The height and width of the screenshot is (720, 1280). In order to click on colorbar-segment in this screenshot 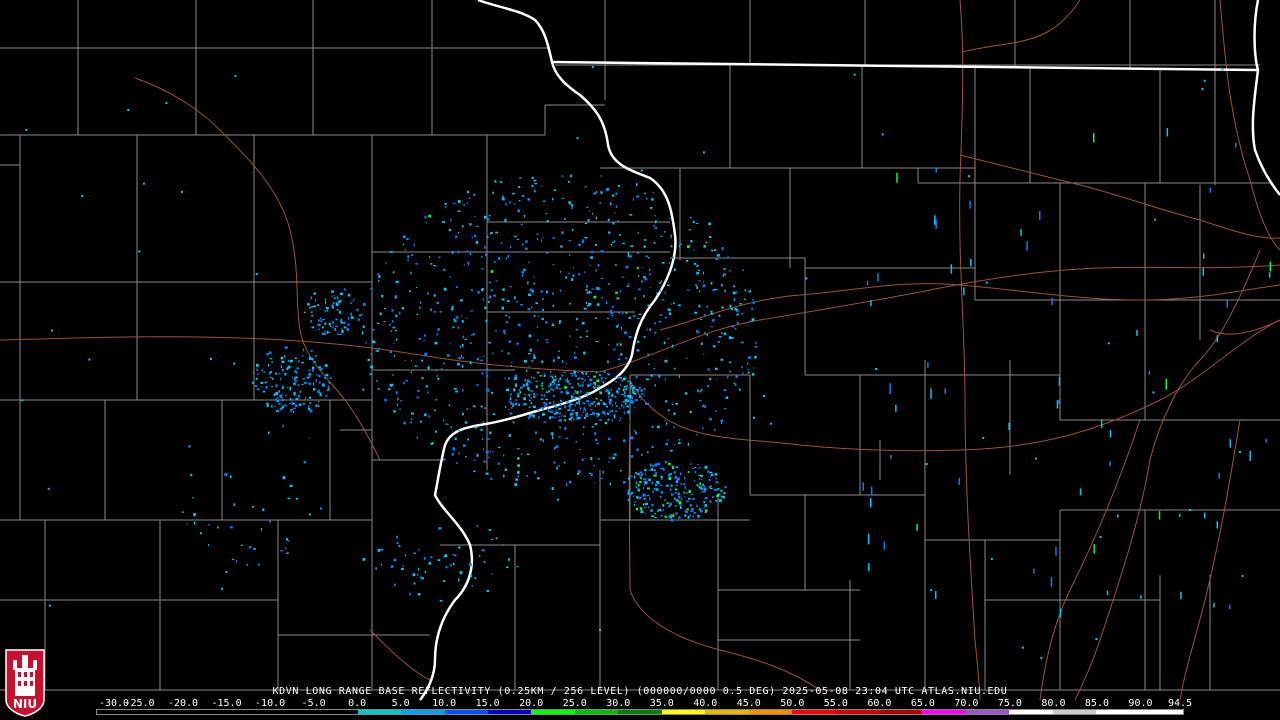, I will do `click(119, 712)`.